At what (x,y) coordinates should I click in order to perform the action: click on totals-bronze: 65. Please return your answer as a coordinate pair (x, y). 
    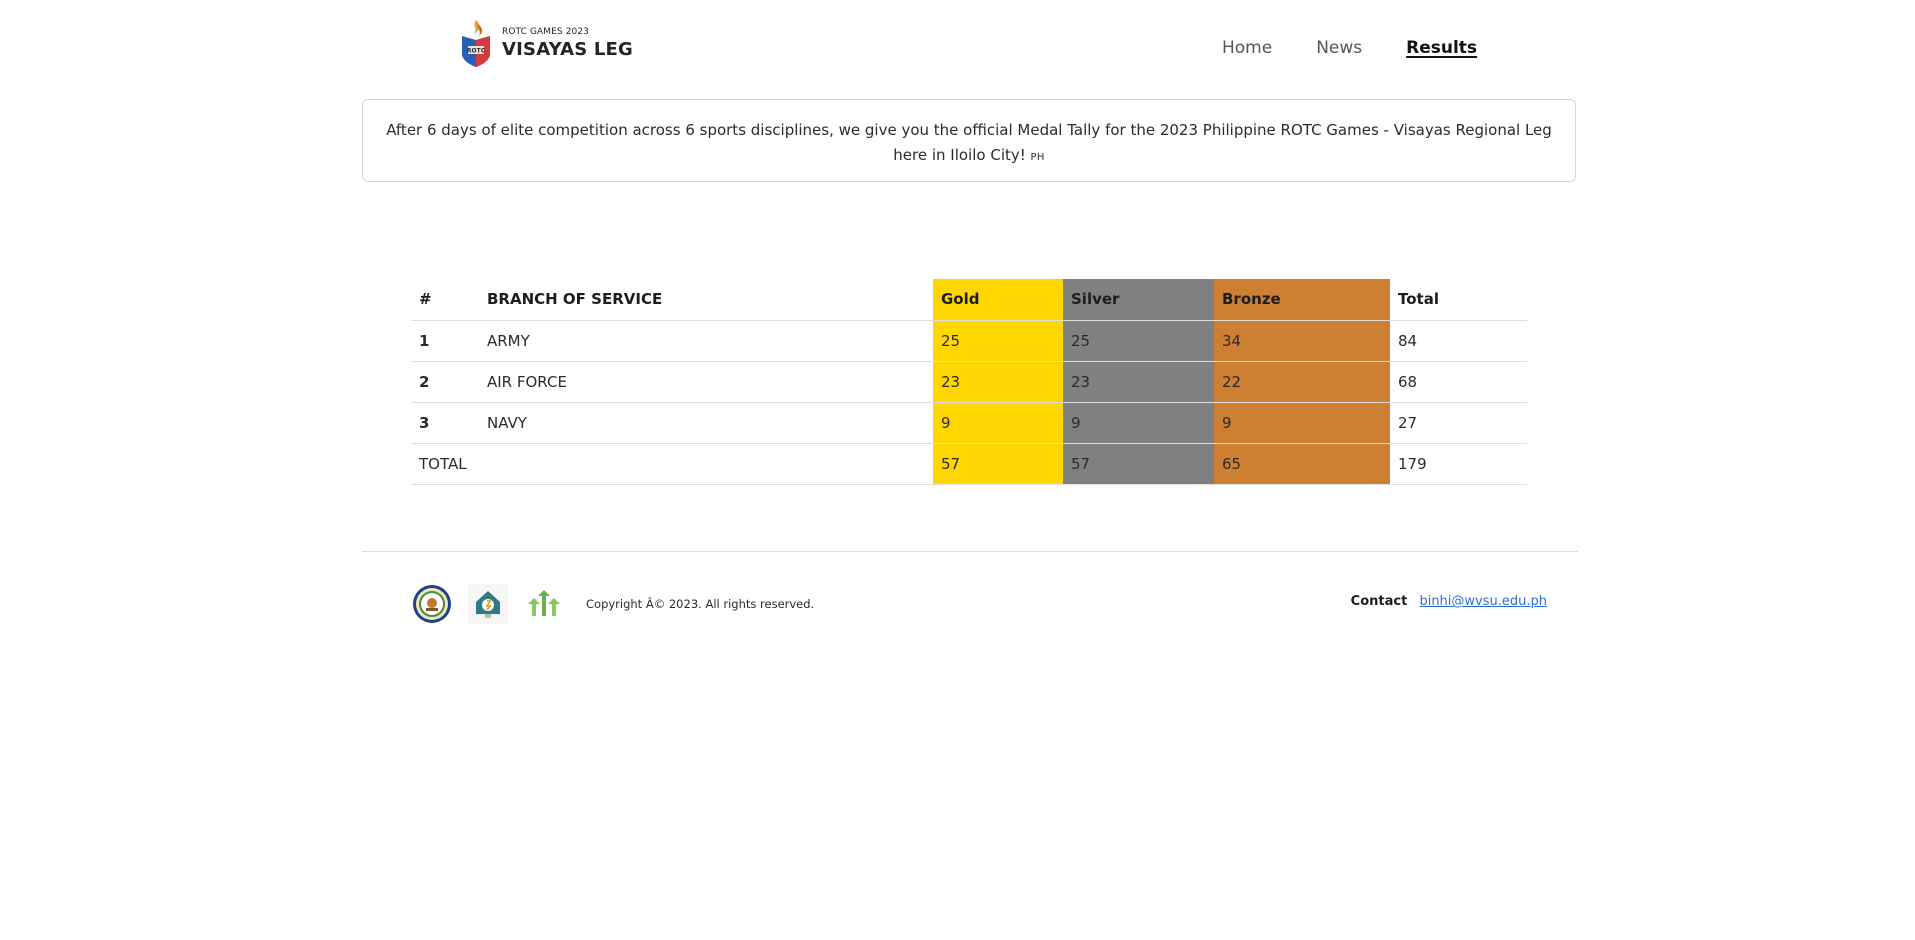
    Looking at the image, I should click on (1302, 464).